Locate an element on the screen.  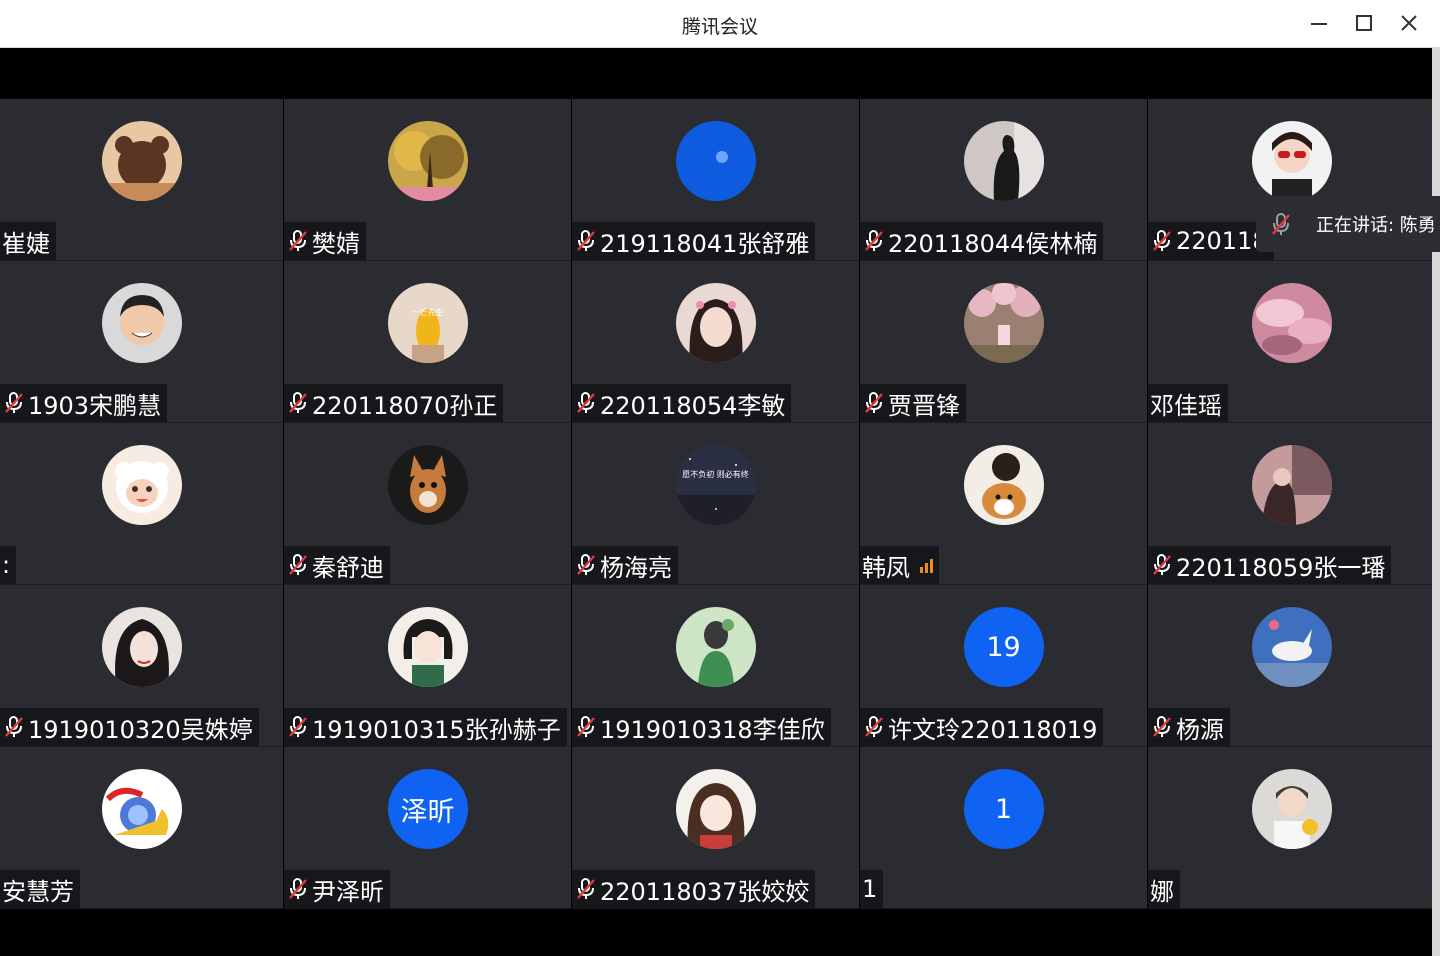
participant-name: 杨海亮 is located at coordinates (636, 567).